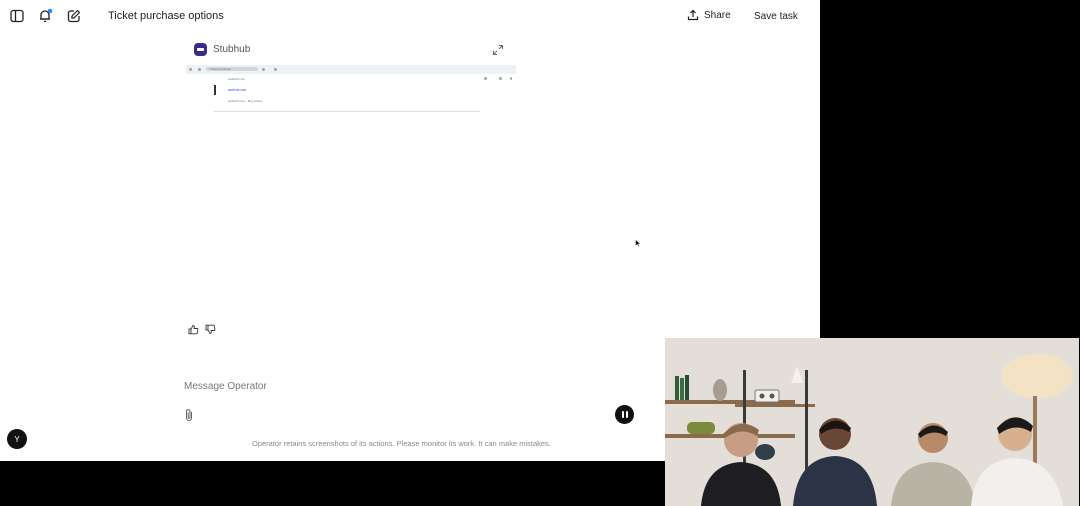 Image resolution: width=1080 pixels, height=506 pixels. I want to click on share-label: Share, so click(717, 15).